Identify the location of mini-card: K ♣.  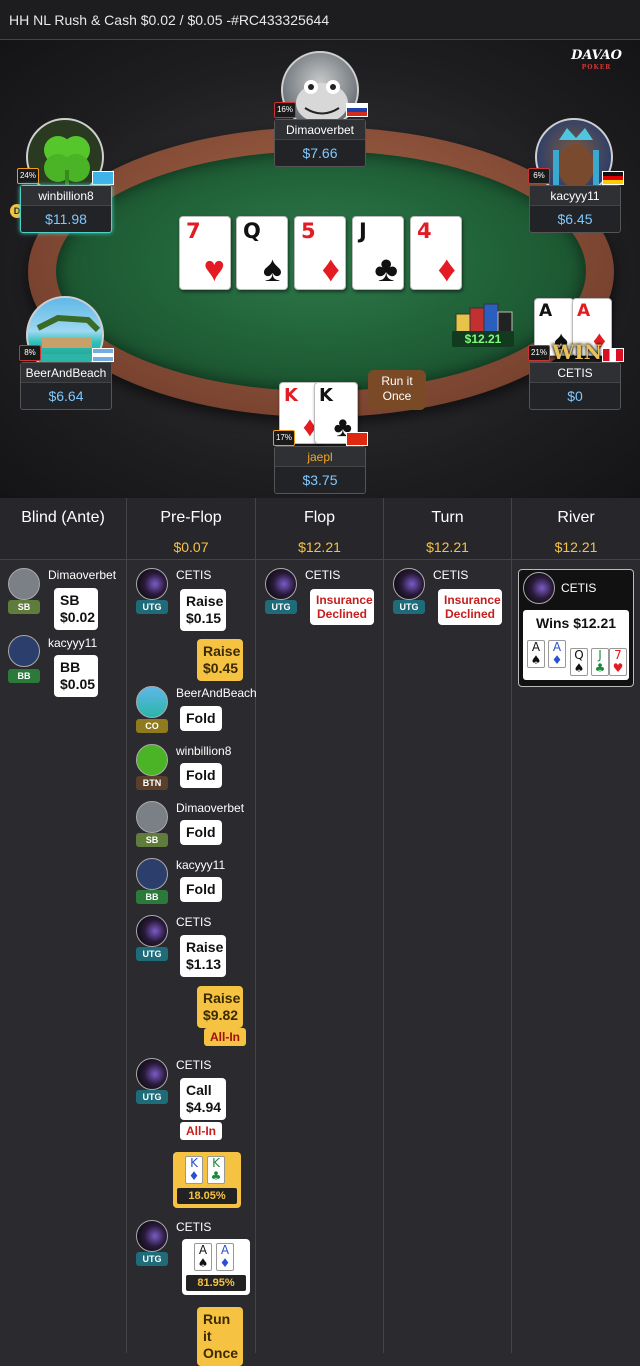
(216, 1170).